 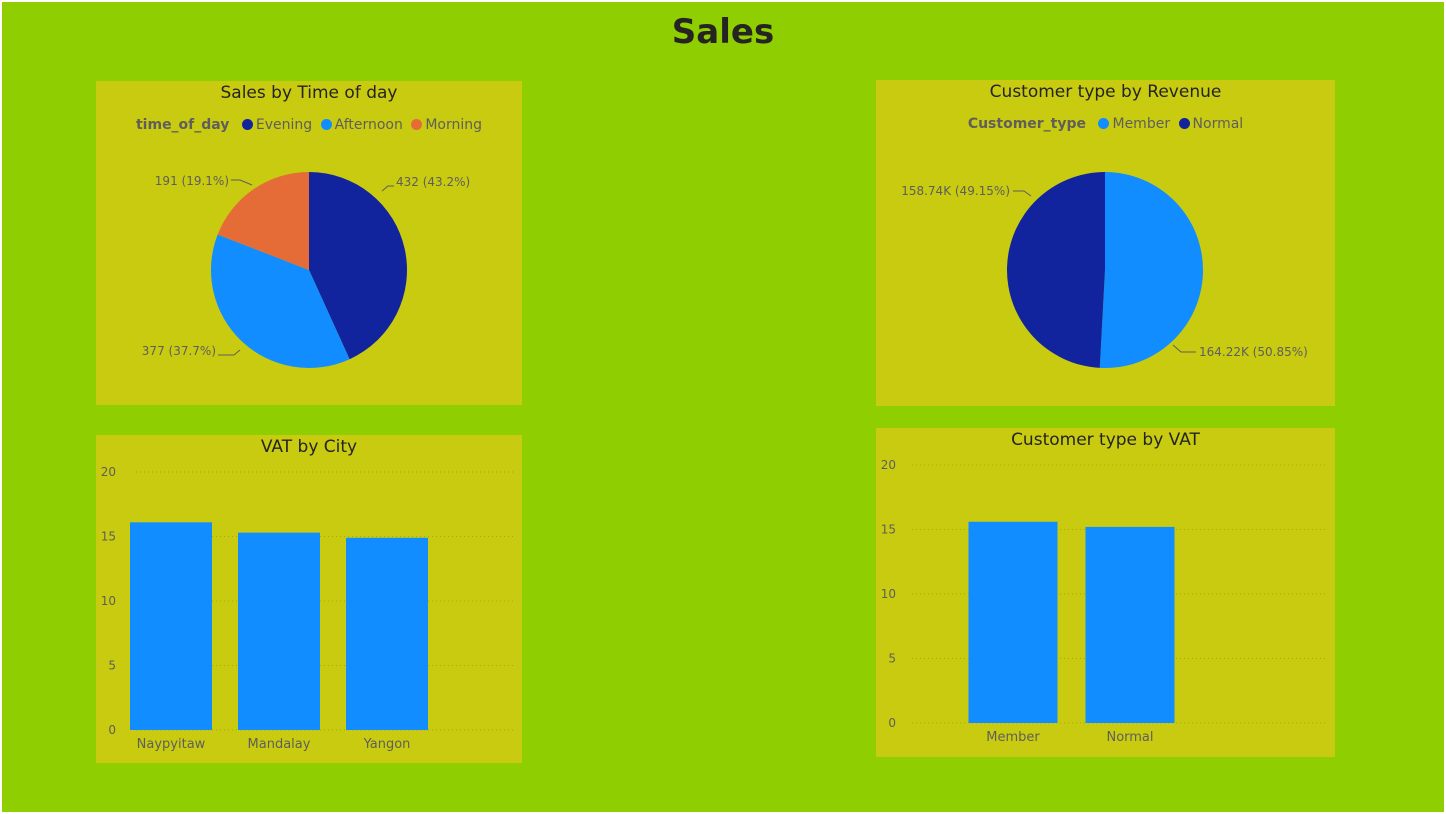 I want to click on pie-slice-member, so click(x=1151, y=270).